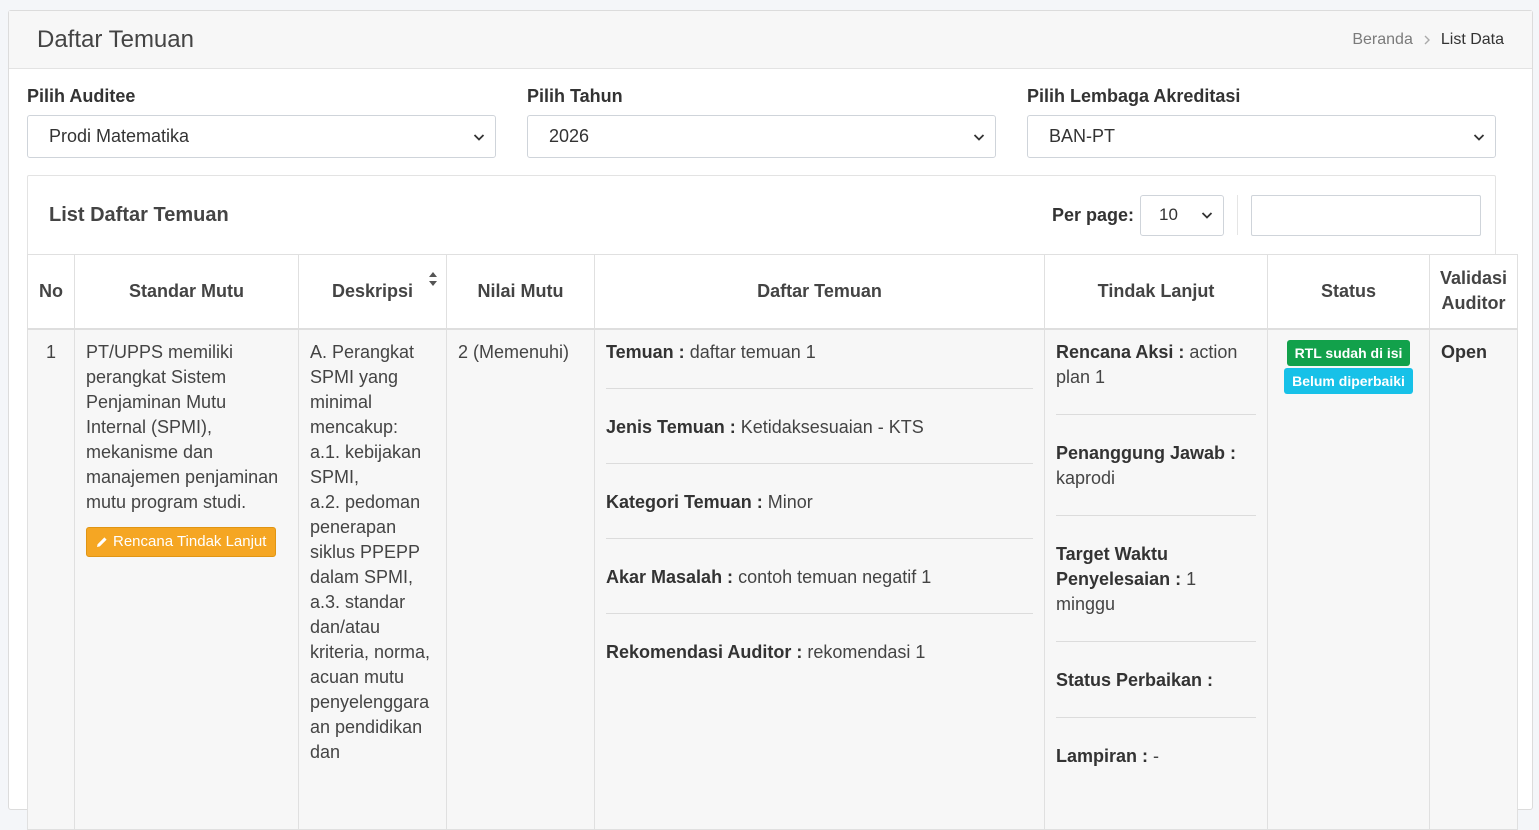 The height and width of the screenshot is (830, 1539). Describe the element at coordinates (1366, 215) in the screenshot. I see `search-input` at that location.